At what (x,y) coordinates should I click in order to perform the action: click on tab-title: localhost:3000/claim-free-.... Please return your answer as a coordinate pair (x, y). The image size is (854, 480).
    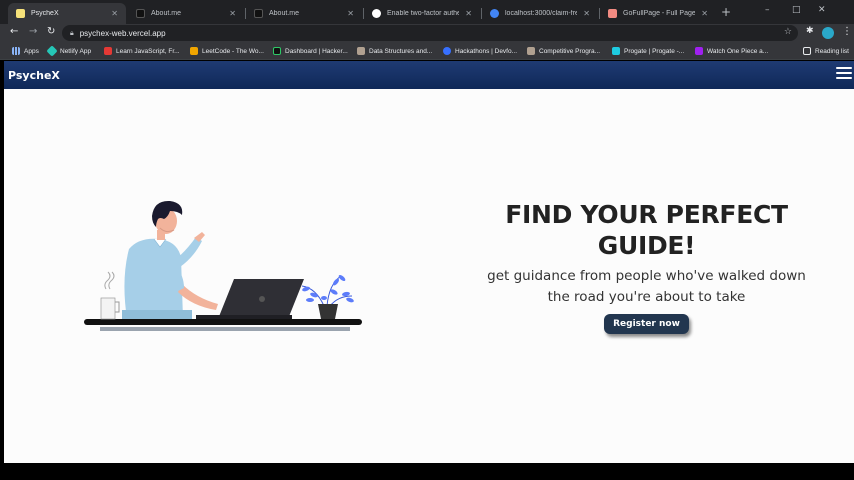
    Looking at the image, I should click on (541, 13).